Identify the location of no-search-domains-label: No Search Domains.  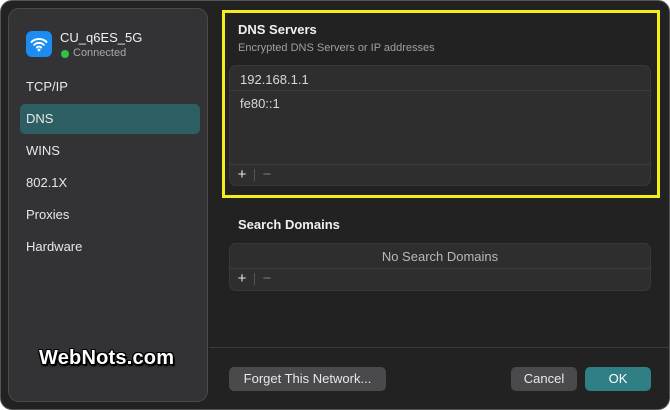
(440, 256).